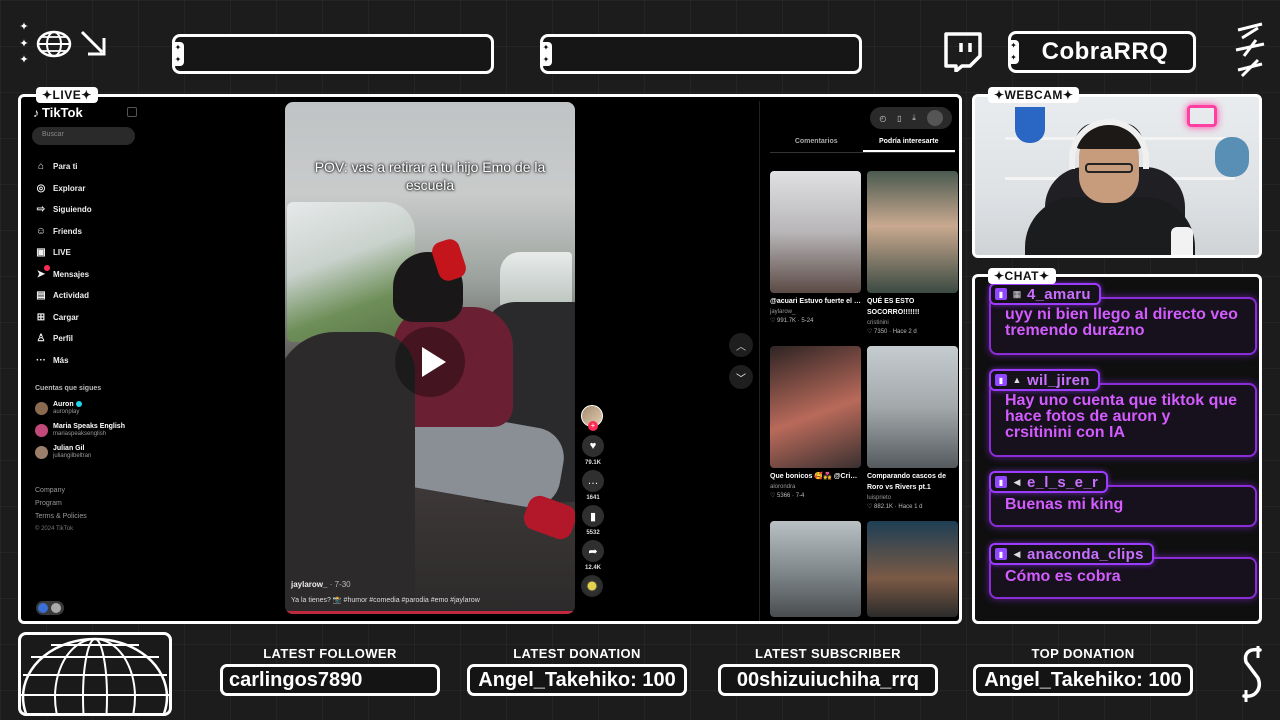  What do you see at coordinates (1071, 554) in the screenshot?
I see `chat-user: ▮ ◀ anaconda_clips` at bounding box center [1071, 554].